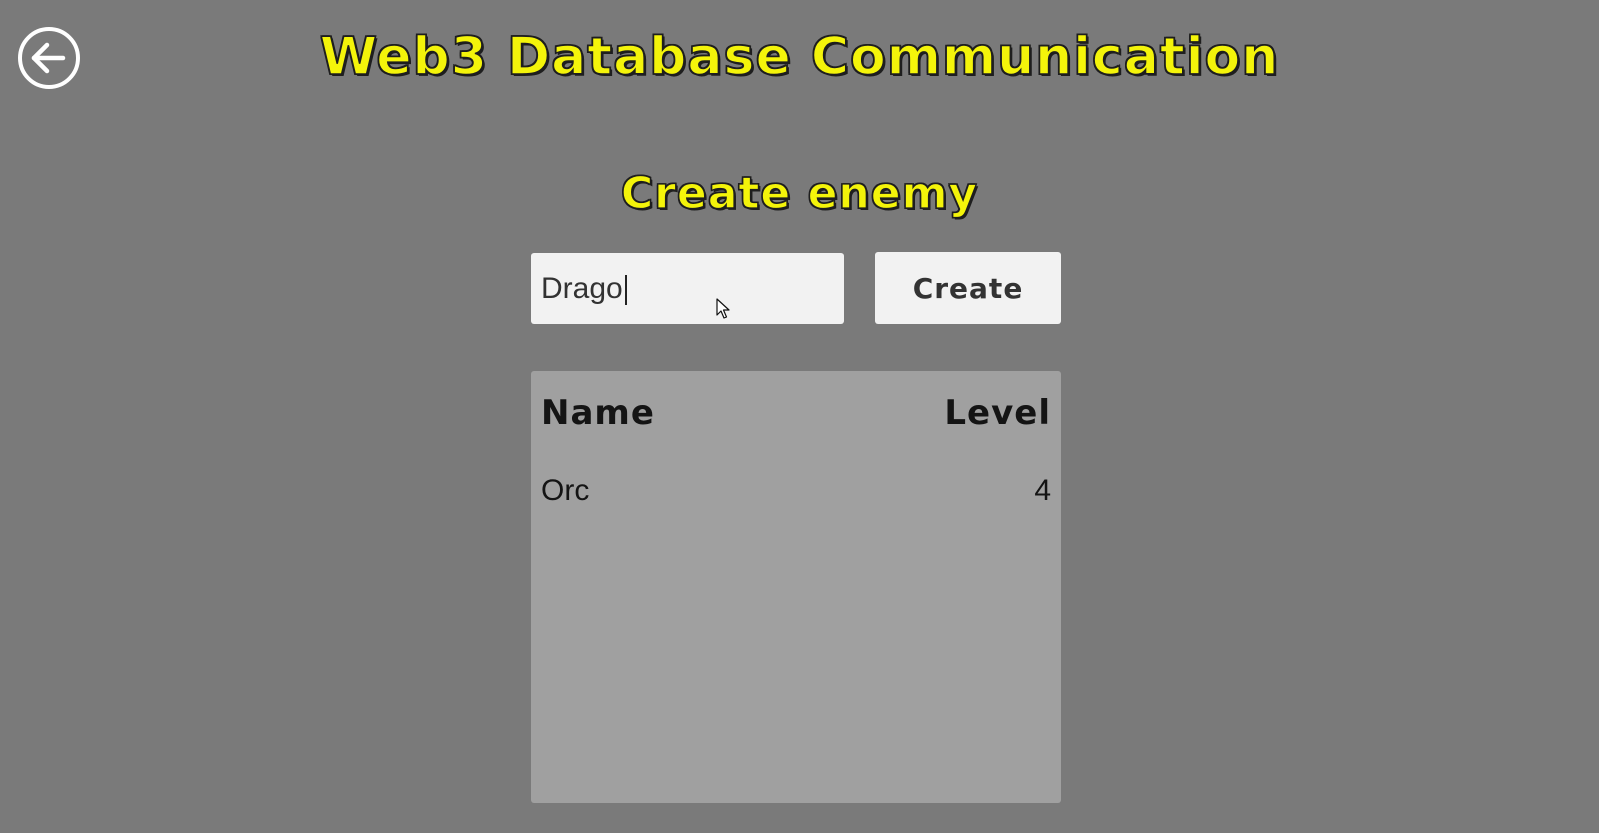  Describe the element at coordinates (1042, 490) in the screenshot. I see `enemy-level-cell: 4` at that location.